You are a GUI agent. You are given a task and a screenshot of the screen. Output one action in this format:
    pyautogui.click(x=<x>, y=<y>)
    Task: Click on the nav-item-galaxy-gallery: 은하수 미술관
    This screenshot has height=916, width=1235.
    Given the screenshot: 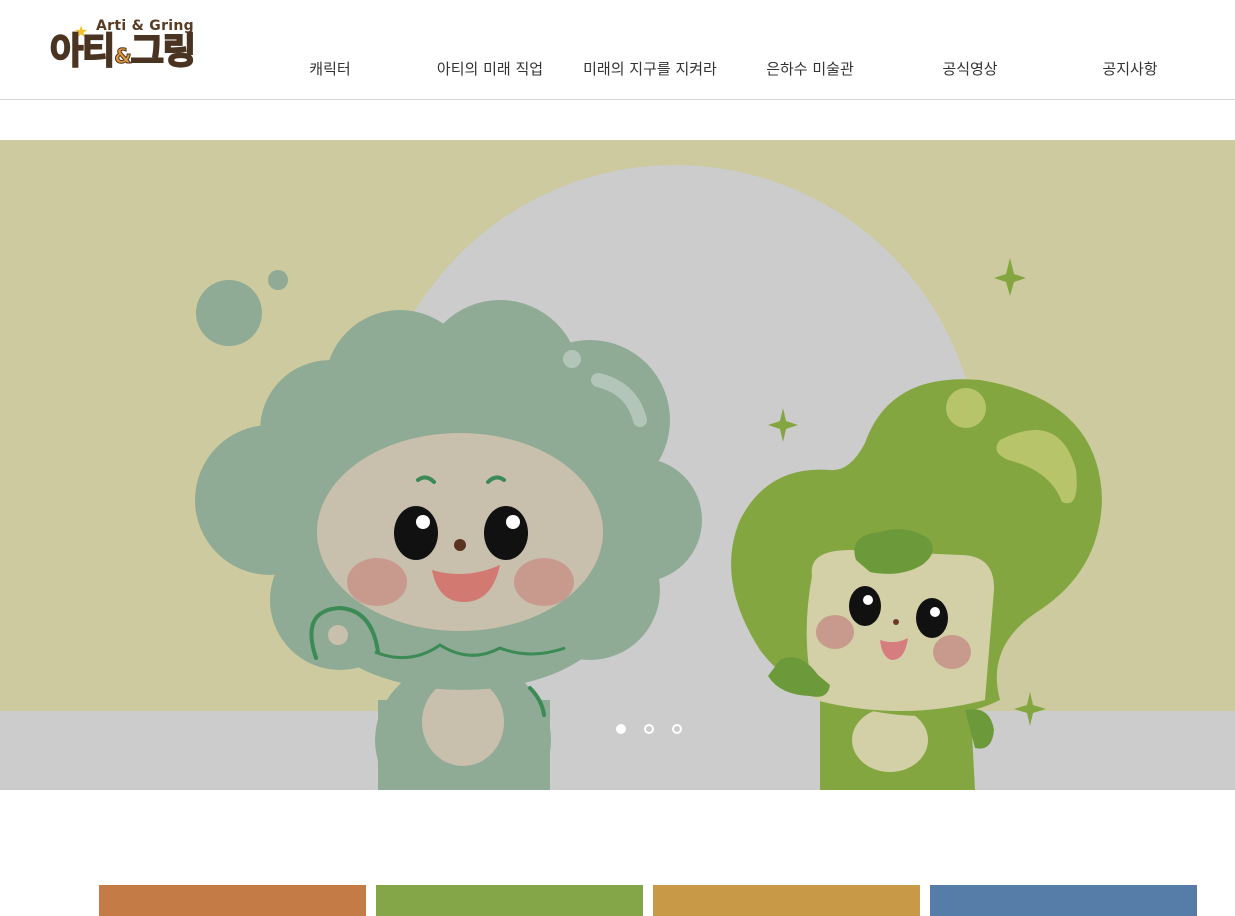 What is the action you would take?
    pyautogui.click(x=810, y=68)
    